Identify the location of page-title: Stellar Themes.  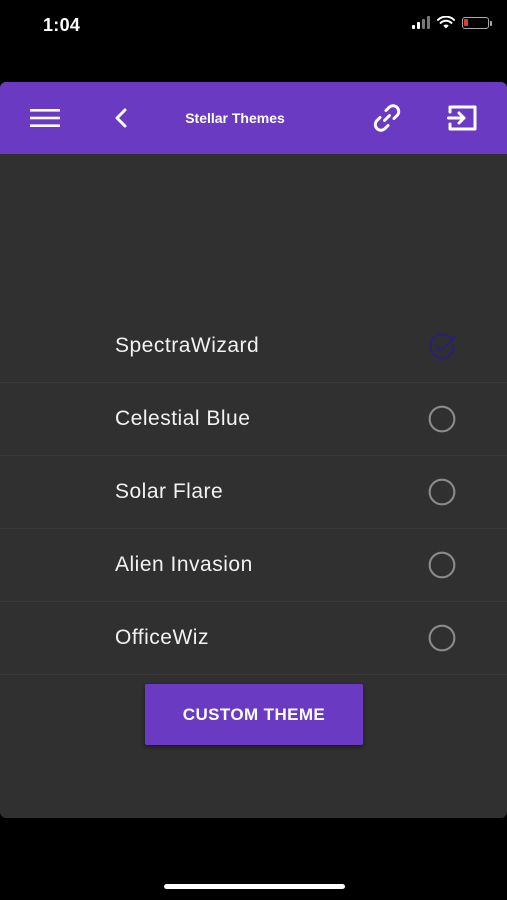
(235, 118).